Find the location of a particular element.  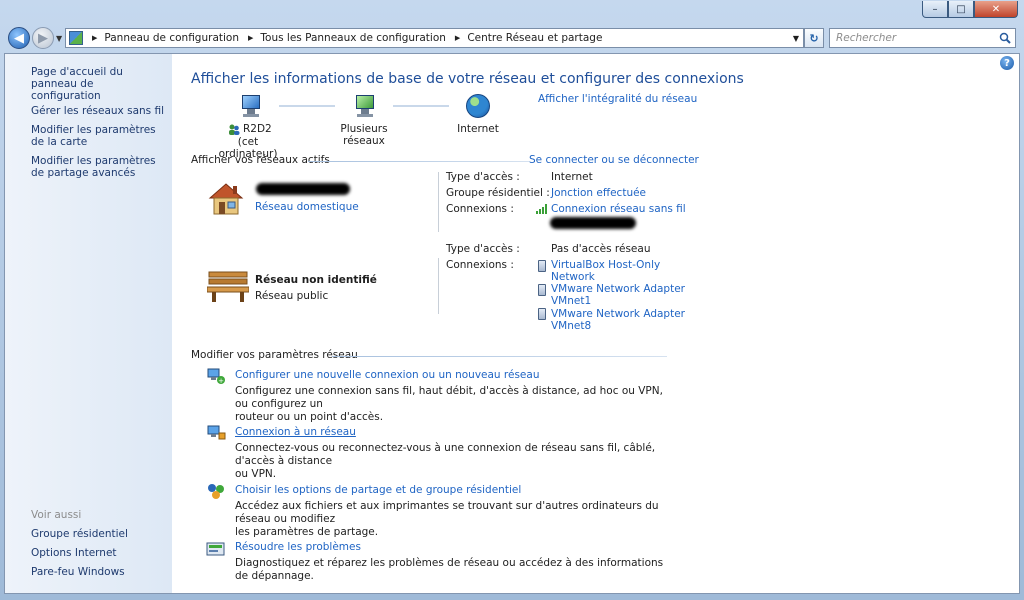

home-network-icon is located at coordinates (226, 199).